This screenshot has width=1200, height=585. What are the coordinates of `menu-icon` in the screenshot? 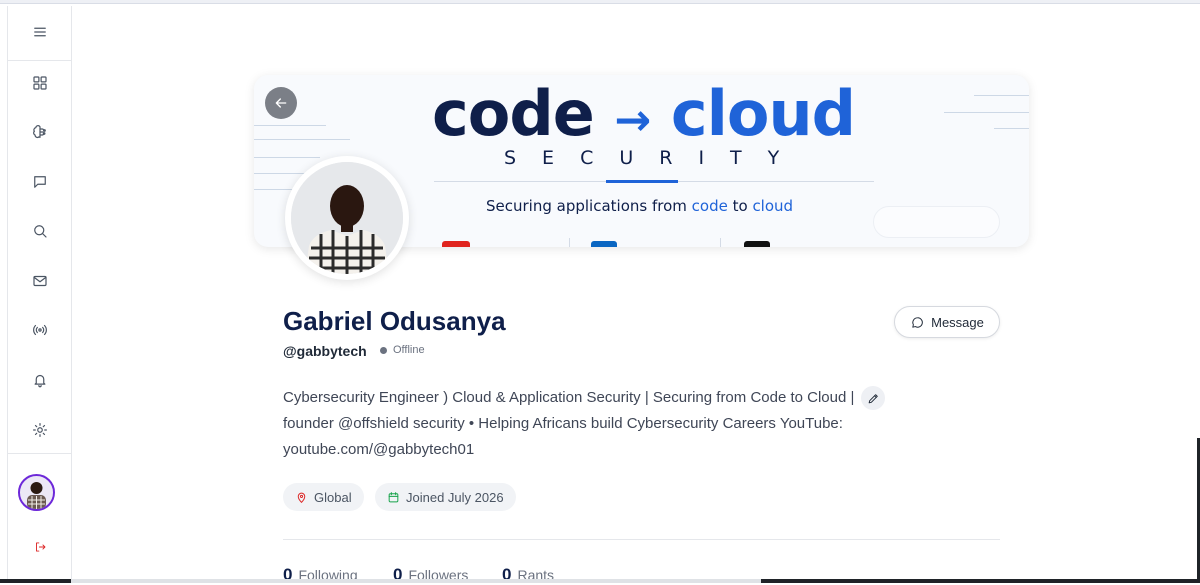 It's located at (40, 32).